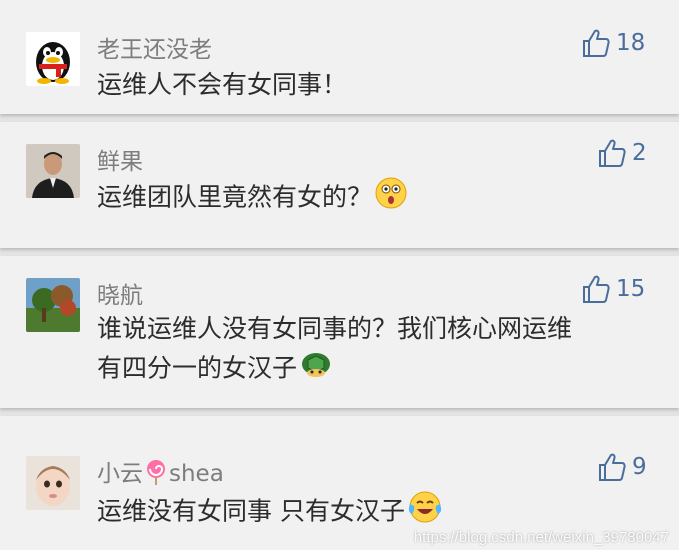 This screenshot has height=550, width=679. I want to click on landscape-photo-avatar, so click(53, 305).